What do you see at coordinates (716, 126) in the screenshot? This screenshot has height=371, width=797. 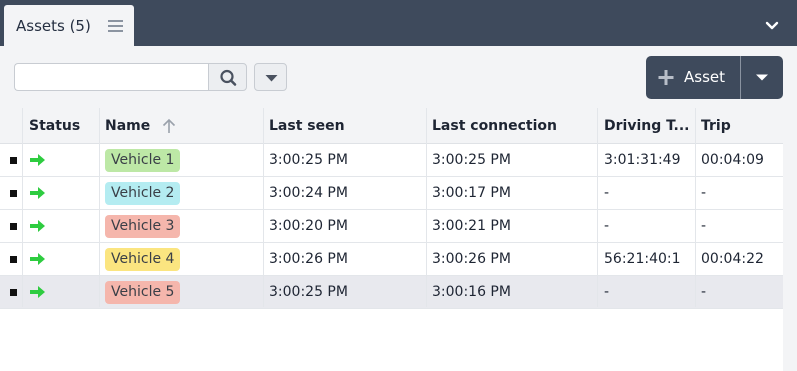 I see `column-header-trip: Trip` at bounding box center [716, 126].